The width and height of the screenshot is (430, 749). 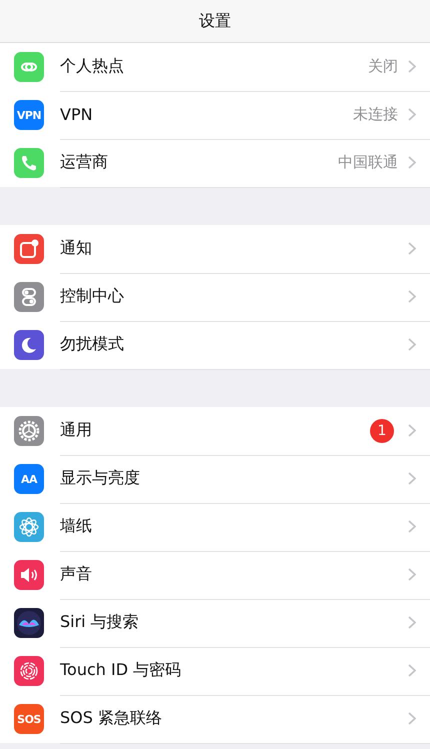 What do you see at coordinates (215, 431) in the screenshot?
I see `settings-row: 通用 1` at bounding box center [215, 431].